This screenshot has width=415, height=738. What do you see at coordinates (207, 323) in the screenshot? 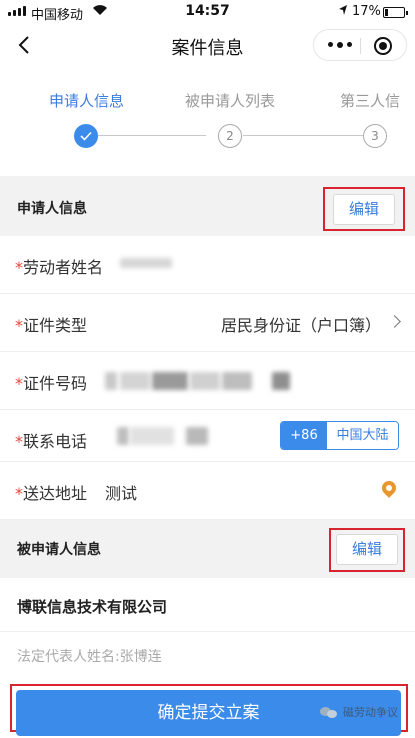
I see `id-type-row: *证件类型 居民身份证（户口簿）` at bounding box center [207, 323].